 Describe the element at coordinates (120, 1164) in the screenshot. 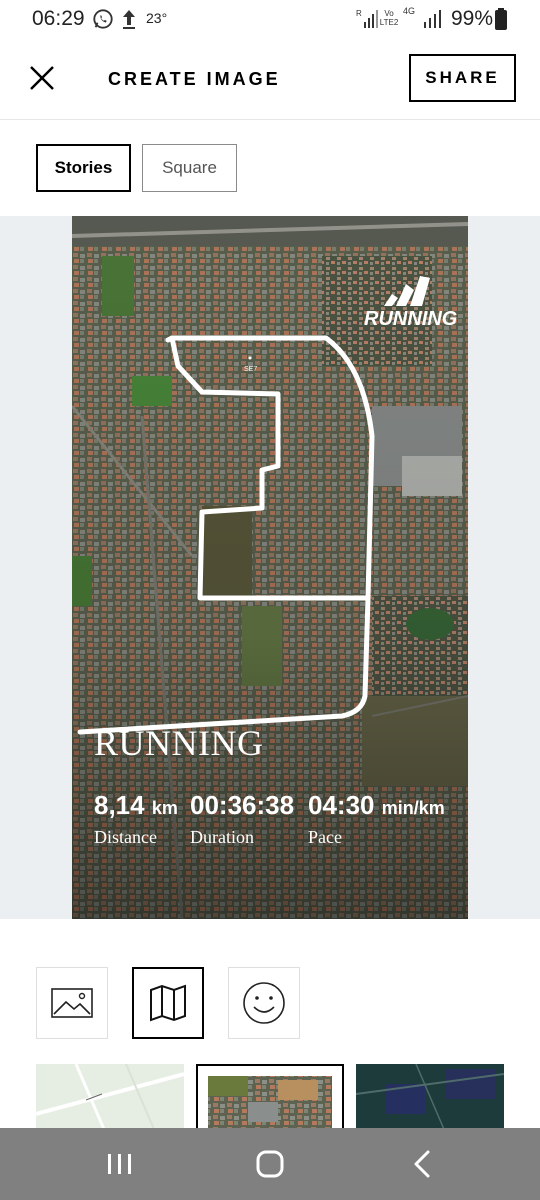

I see `recents-icon` at that location.